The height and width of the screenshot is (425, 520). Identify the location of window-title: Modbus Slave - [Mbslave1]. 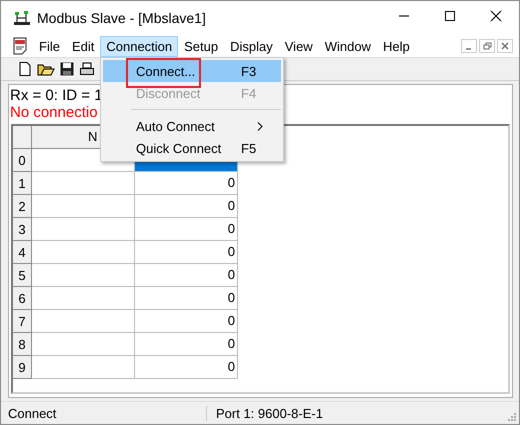
(121, 18).